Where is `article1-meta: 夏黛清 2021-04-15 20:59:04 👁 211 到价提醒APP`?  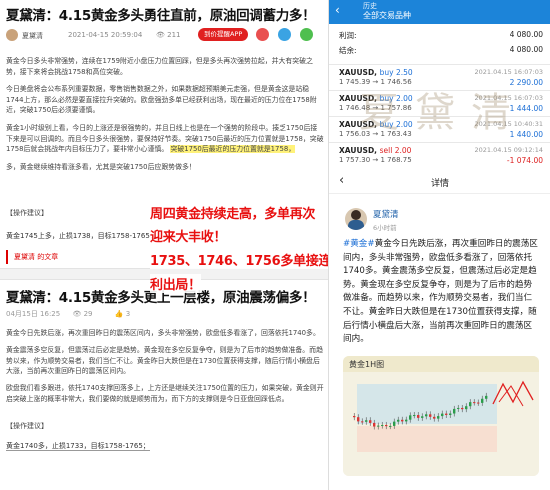 article1-meta: 夏黛清 2021-04-15 20:59:04 👁 211 到价提醒APP is located at coordinates (165, 36).